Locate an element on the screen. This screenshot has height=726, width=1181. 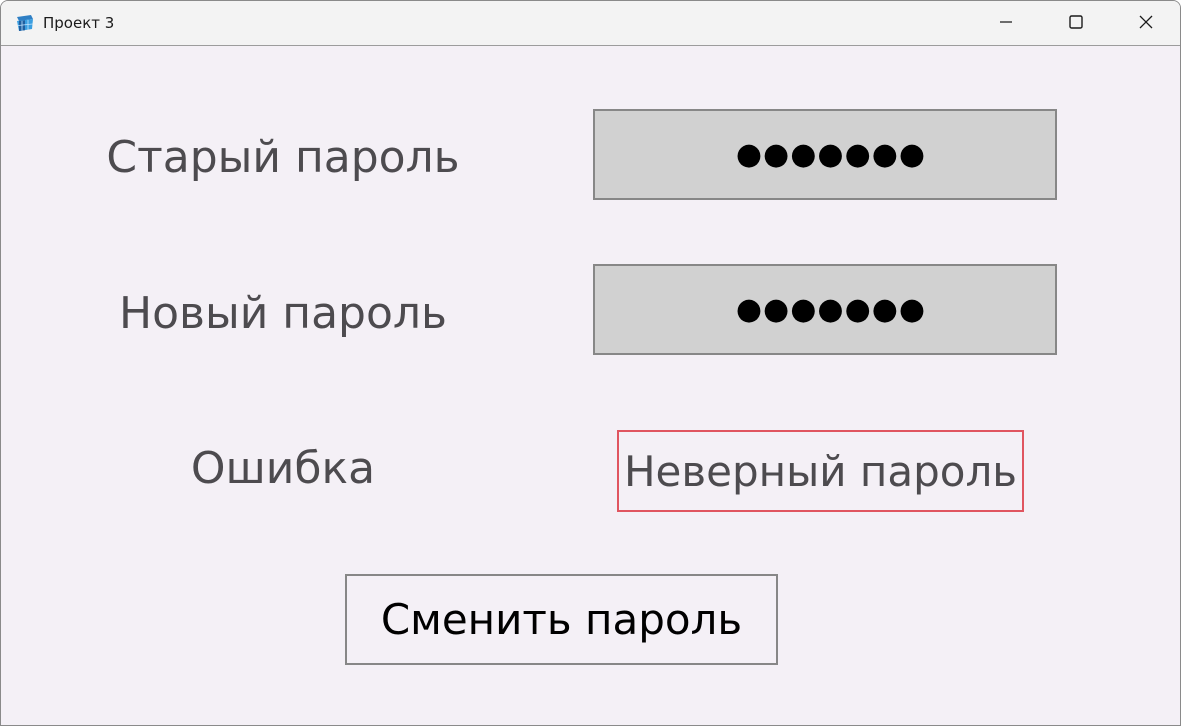
maximize-icon is located at coordinates (1076, 24).